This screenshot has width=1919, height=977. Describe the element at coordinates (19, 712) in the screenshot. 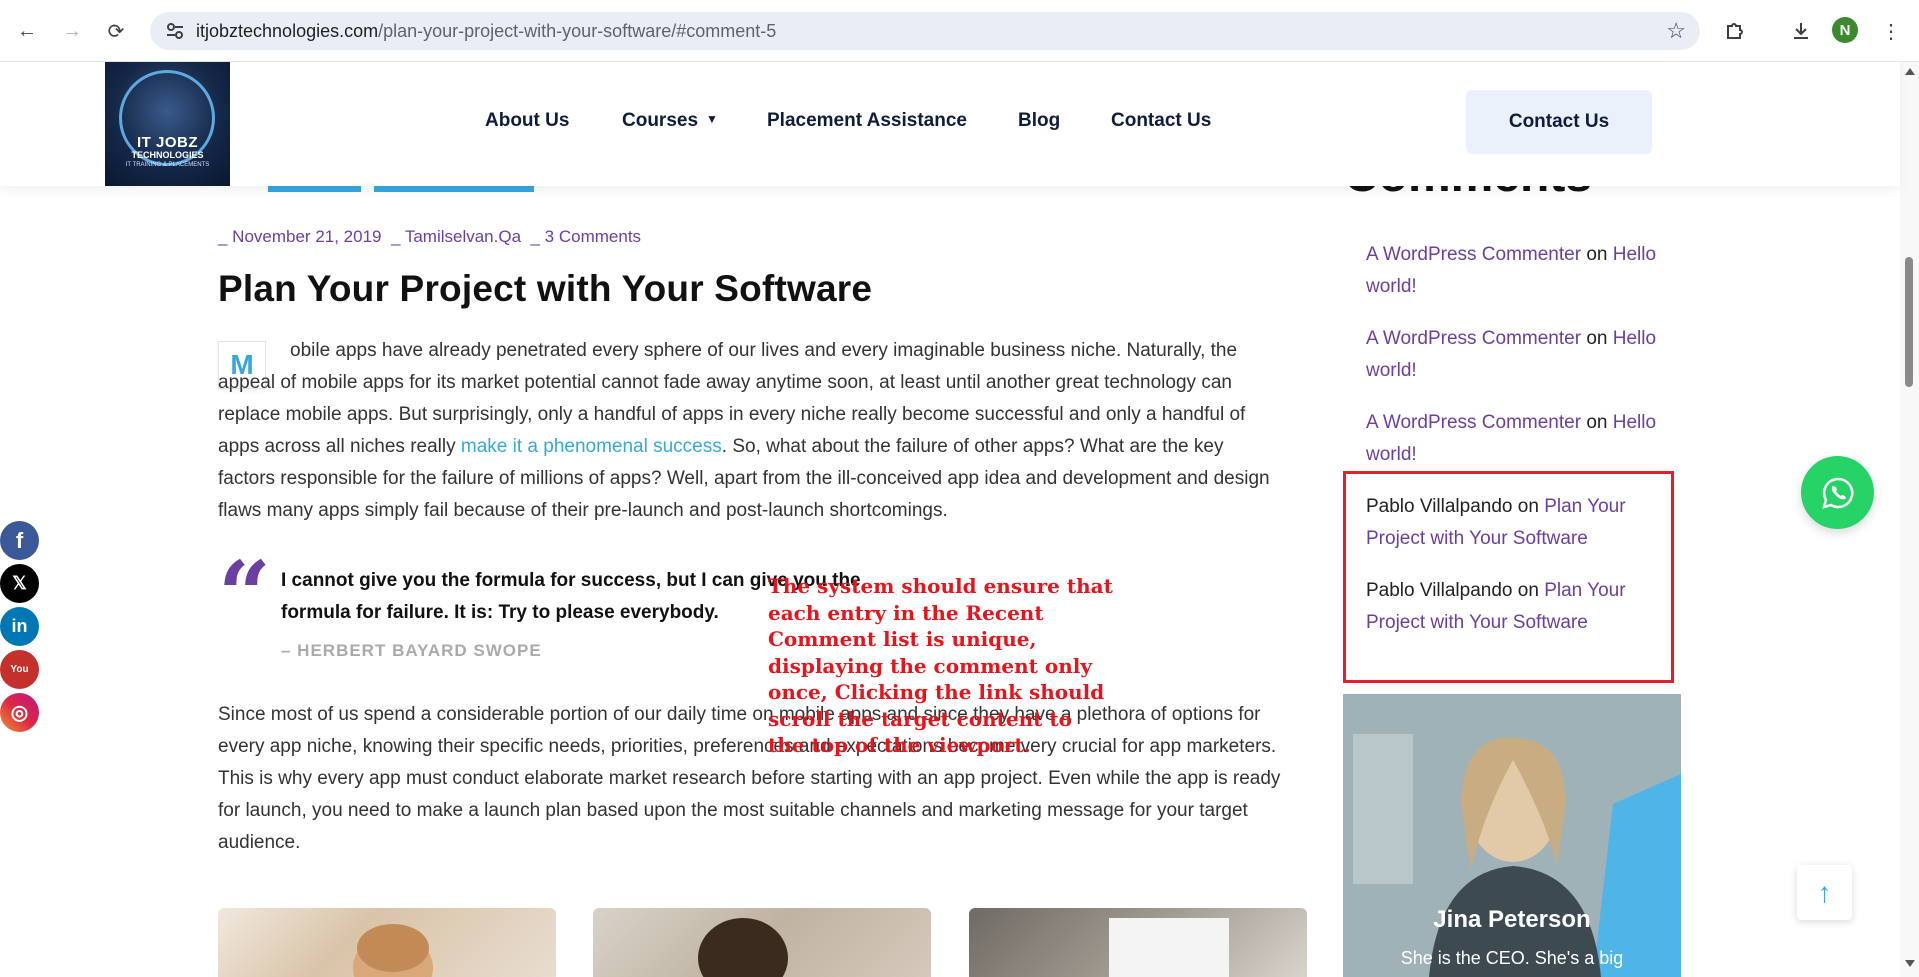

I see `instagram-icon: ◎` at that location.